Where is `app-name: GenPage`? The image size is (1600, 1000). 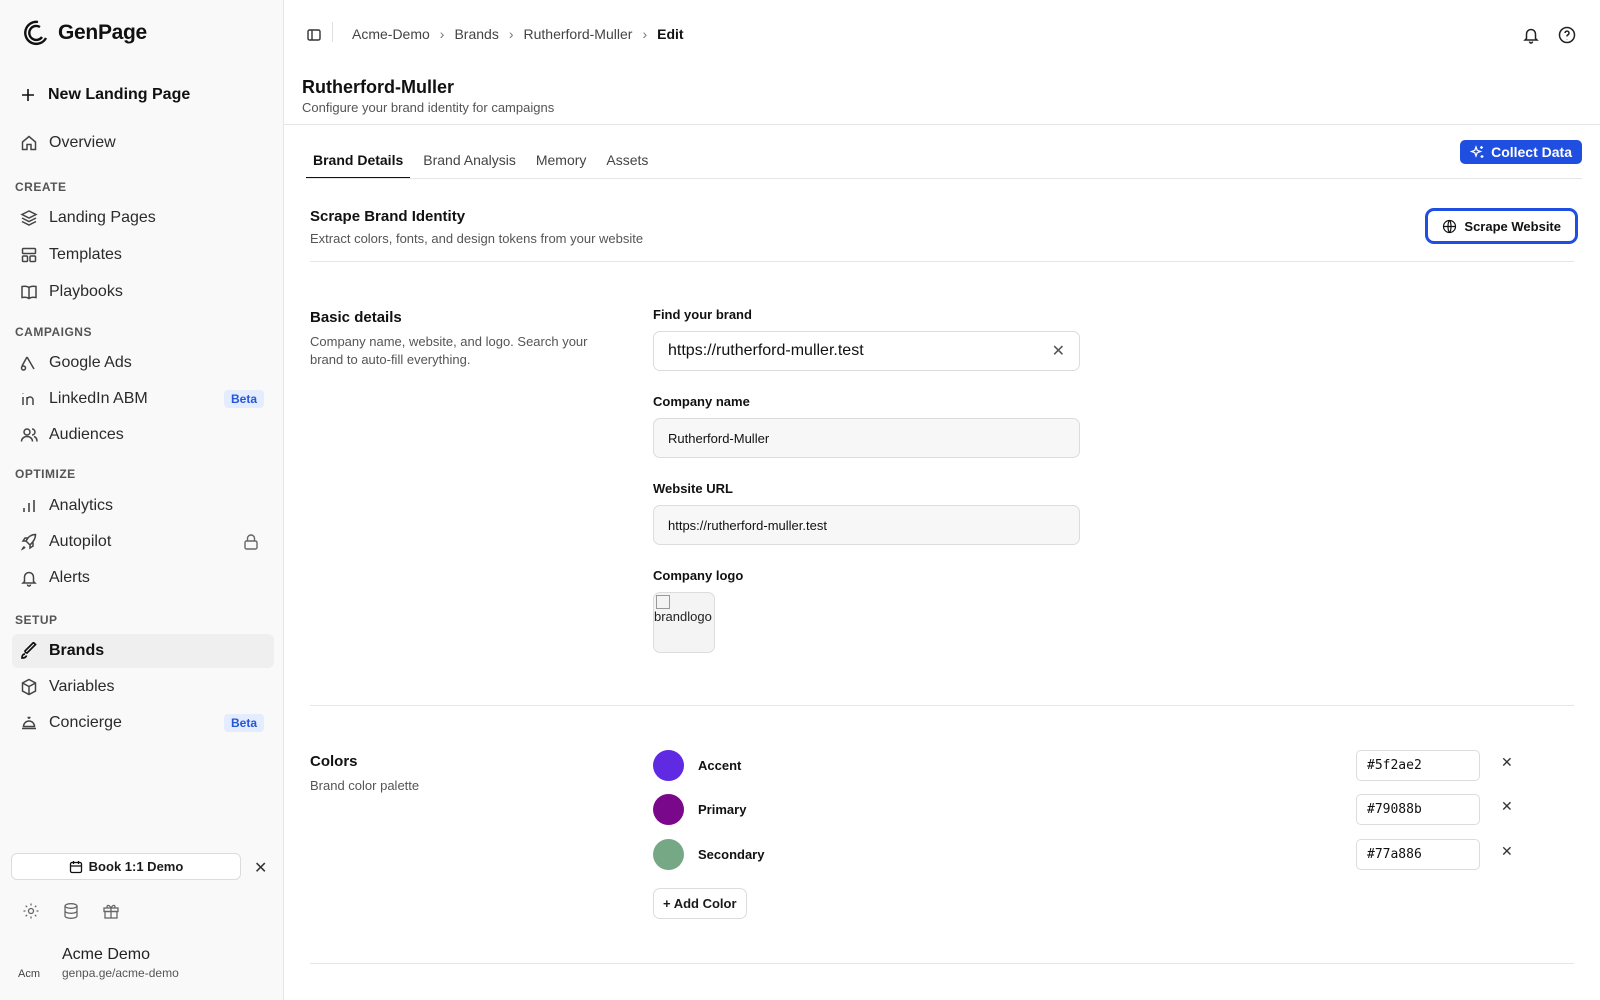
app-name: GenPage is located at coordinates (102, 32).